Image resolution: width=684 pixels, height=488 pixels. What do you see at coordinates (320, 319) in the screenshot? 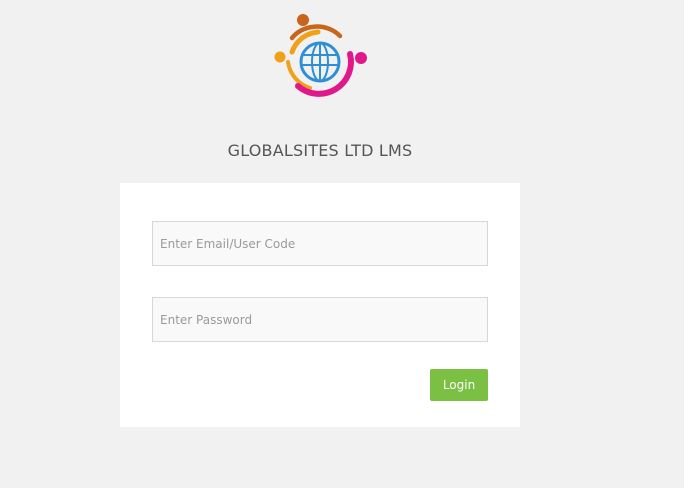
I see `password-field` at bounding box center [320, 319].